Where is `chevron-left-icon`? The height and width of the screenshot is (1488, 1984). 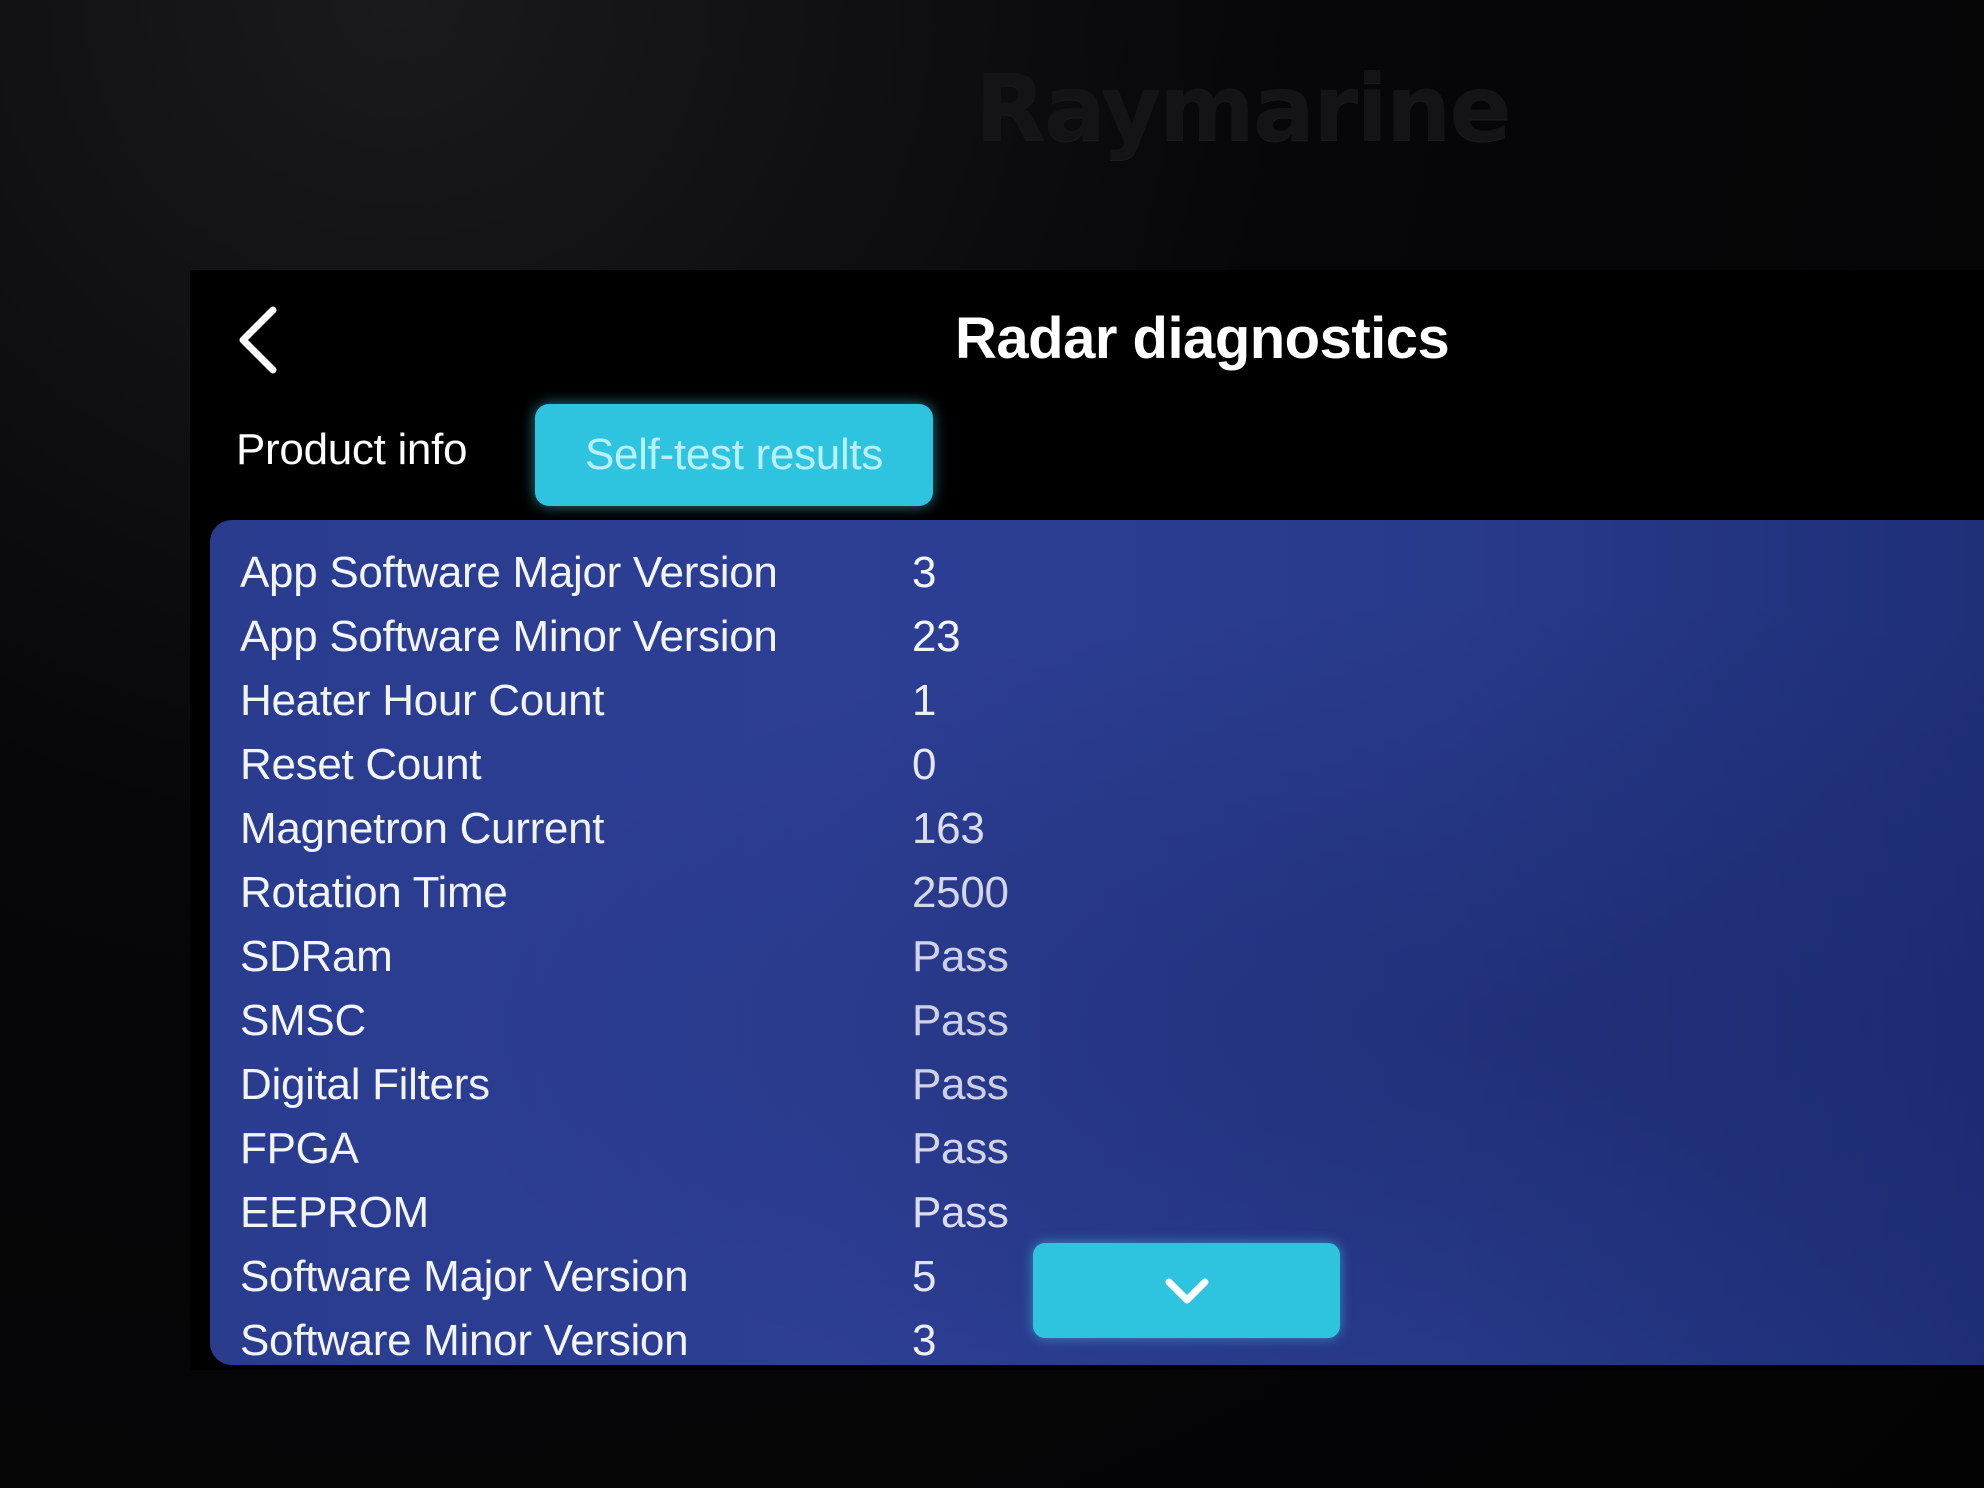 chevron-left-icon is located at coordinates (258, 340).